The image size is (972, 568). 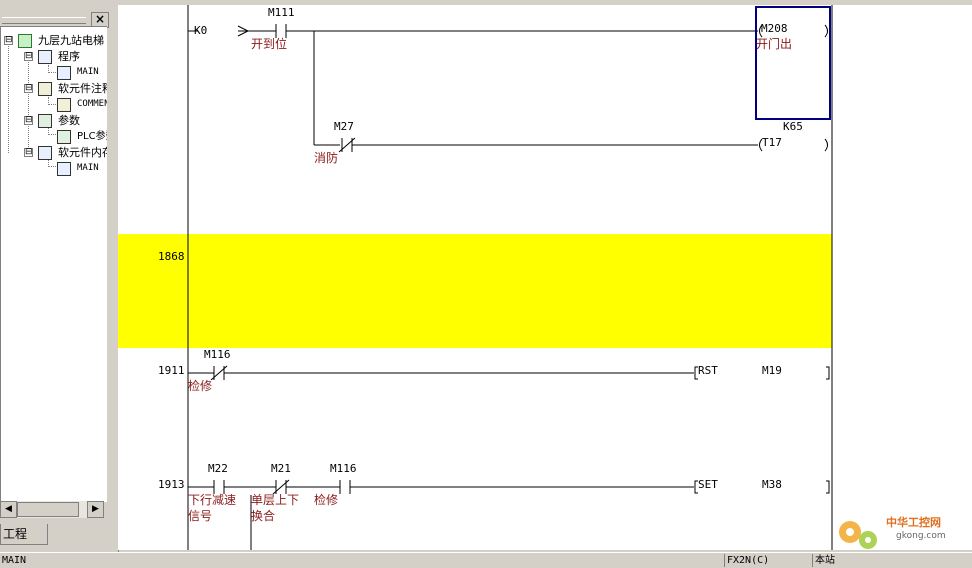 I want to click on contact-device-label: M27, so click(x=344, y=126).